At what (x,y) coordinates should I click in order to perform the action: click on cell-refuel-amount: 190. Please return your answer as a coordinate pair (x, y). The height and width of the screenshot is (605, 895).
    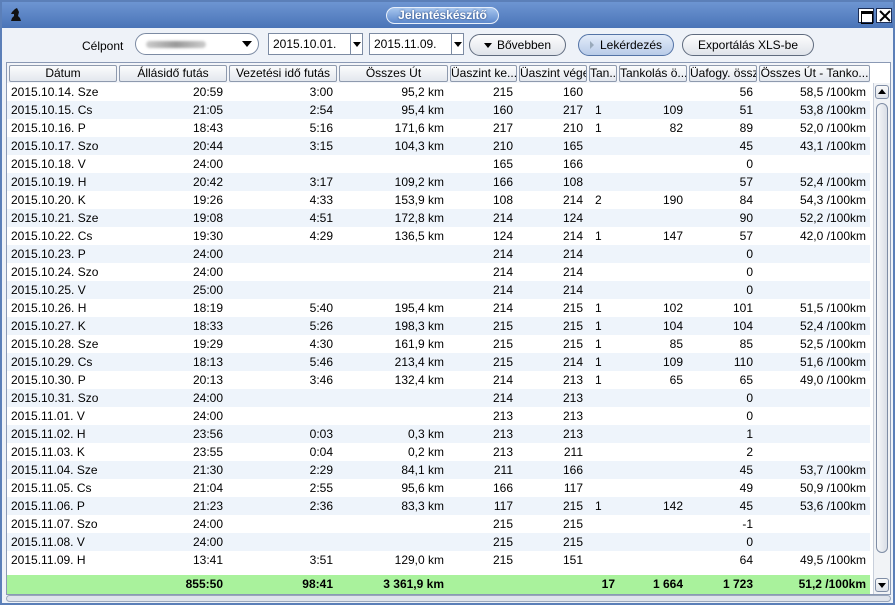
    Looking at the image, I should click on (672, 200).